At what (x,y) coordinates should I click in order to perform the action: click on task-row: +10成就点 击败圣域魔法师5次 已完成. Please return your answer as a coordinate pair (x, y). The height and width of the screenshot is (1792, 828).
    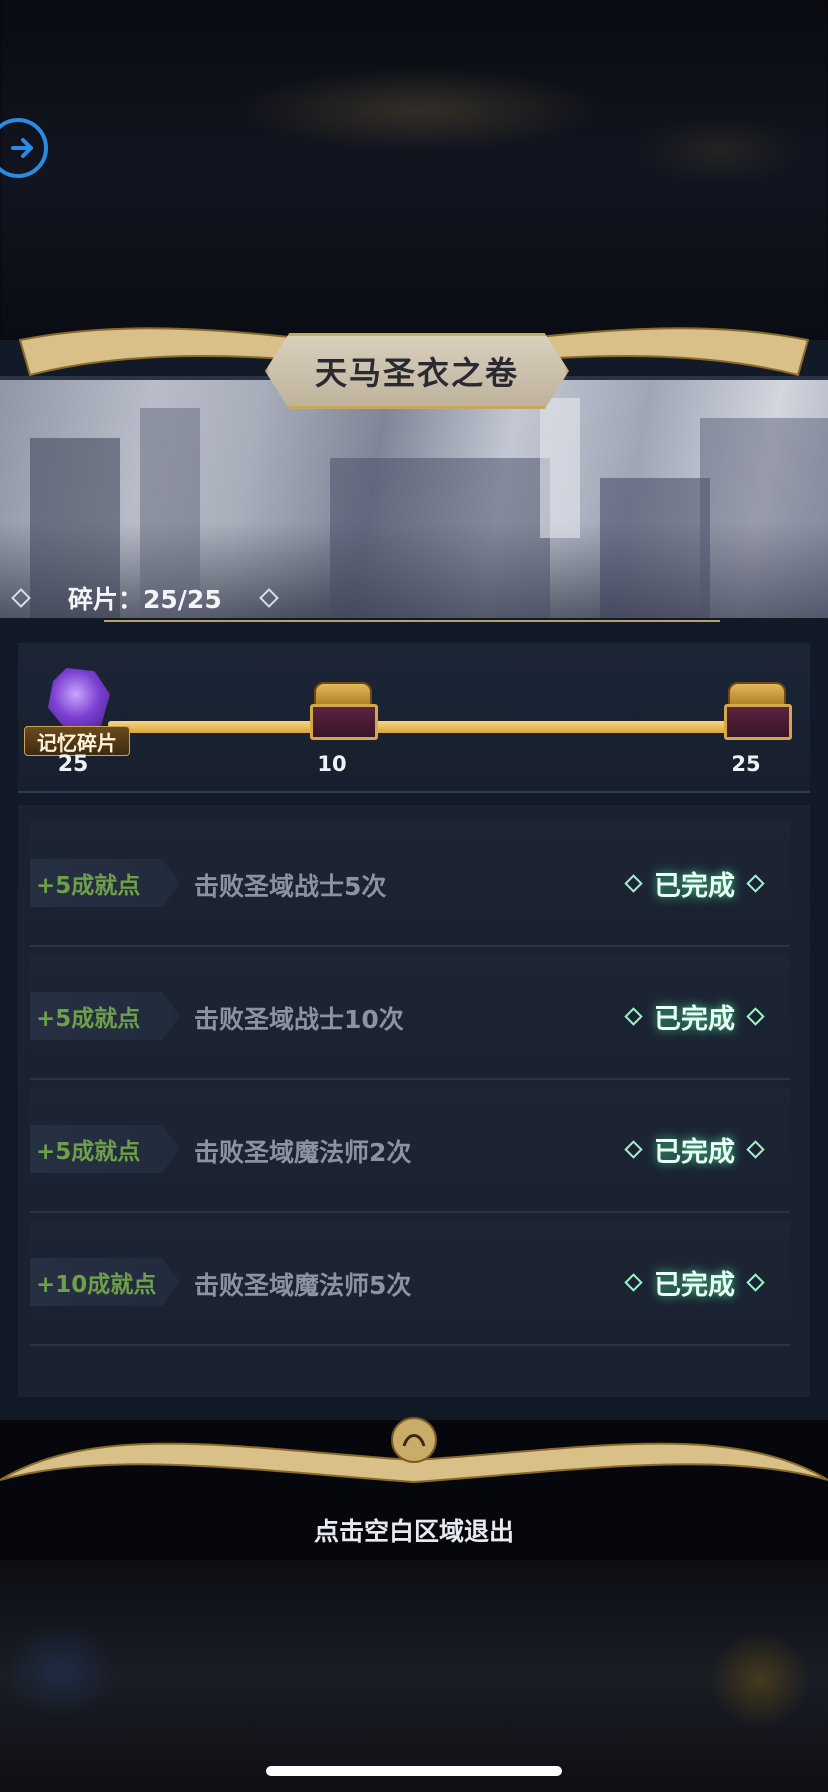
    Looking at the image, I should click on (410, 1283).